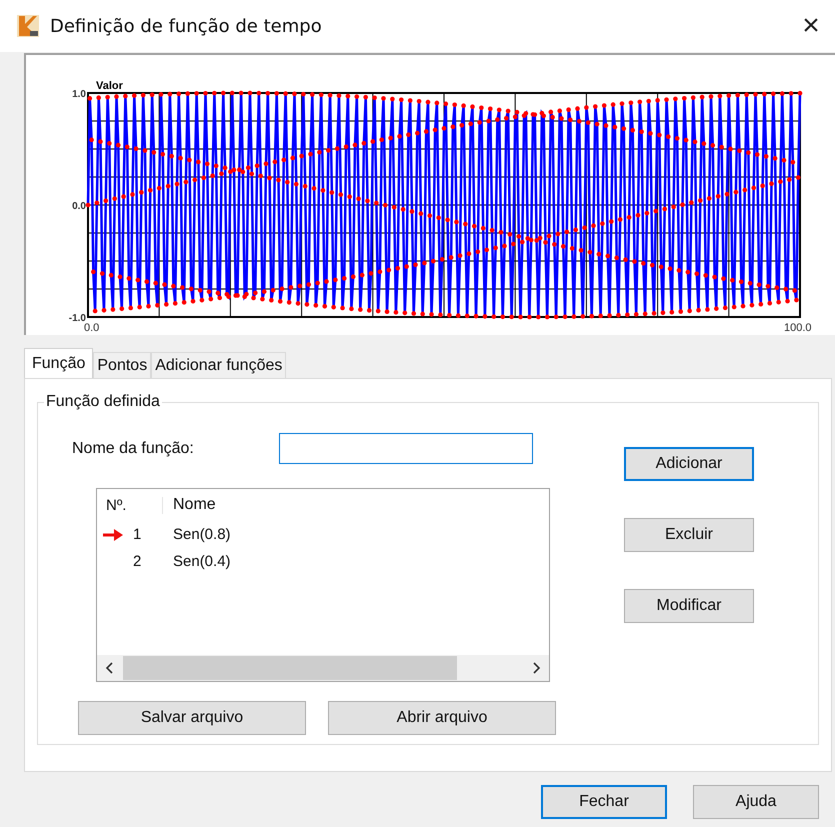  I want to click on list-cell-text: 1, so click(137, 534).